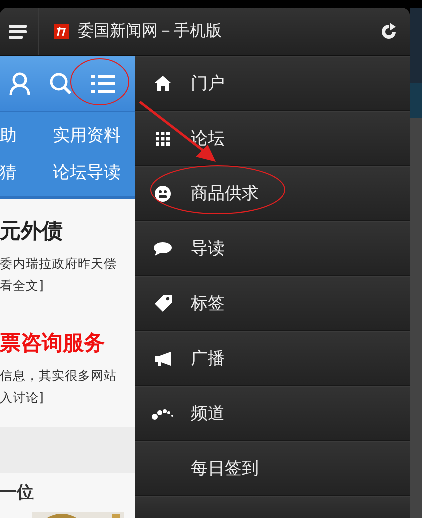  Describe the element at coordinates (272, 468) in the screenshot. I see `menu-item: 每日签到` at that location.